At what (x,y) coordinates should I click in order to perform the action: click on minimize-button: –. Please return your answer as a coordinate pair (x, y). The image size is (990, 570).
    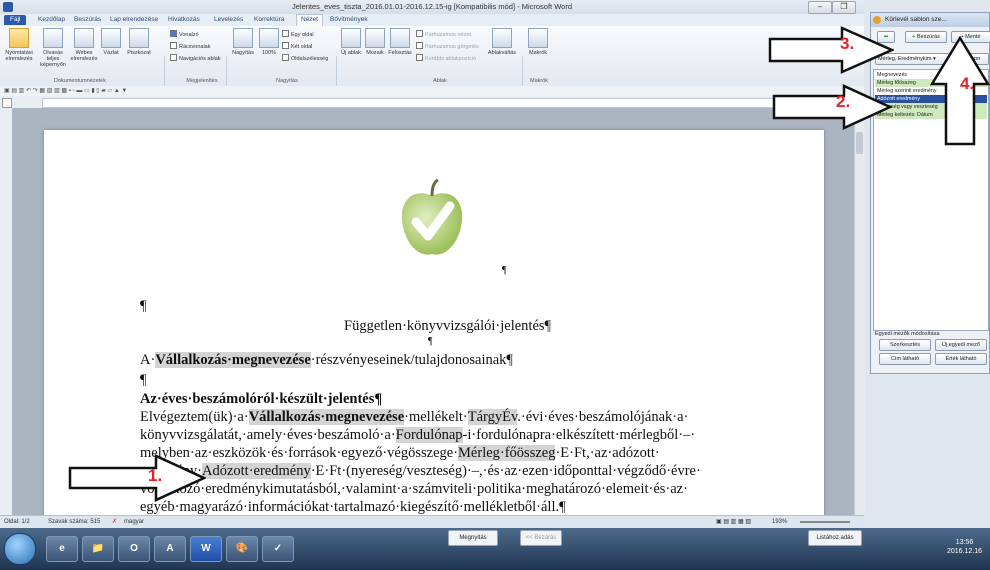
    Looking at the image, I should click on (820, 7).